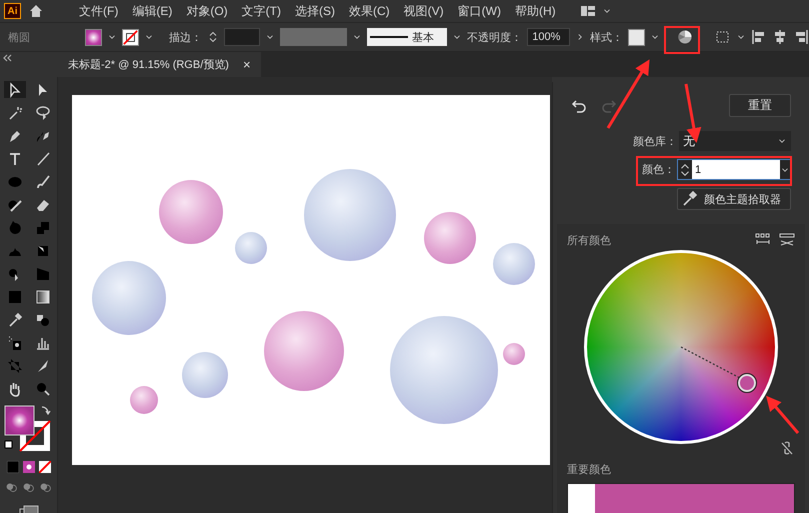  What do you see at coordinates (658, 169) in the screenshot?
I see `colors-label: 颜色：` at bounding box center [658, 169].